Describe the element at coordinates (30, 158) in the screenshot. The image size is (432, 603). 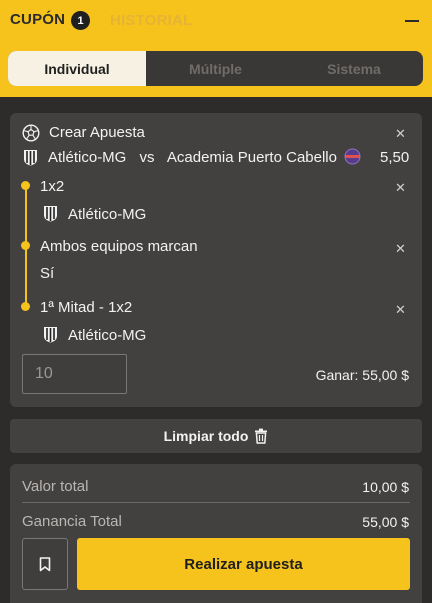
I see `home-team-crest-icon` at that location.